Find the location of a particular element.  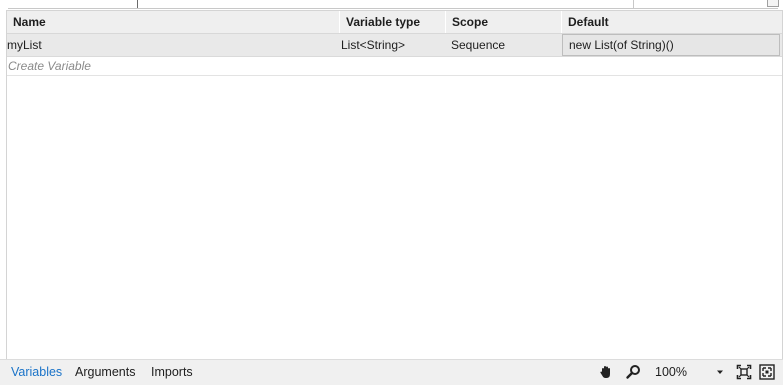

variable-name-cell: myList is located at coordinates (173, 45).